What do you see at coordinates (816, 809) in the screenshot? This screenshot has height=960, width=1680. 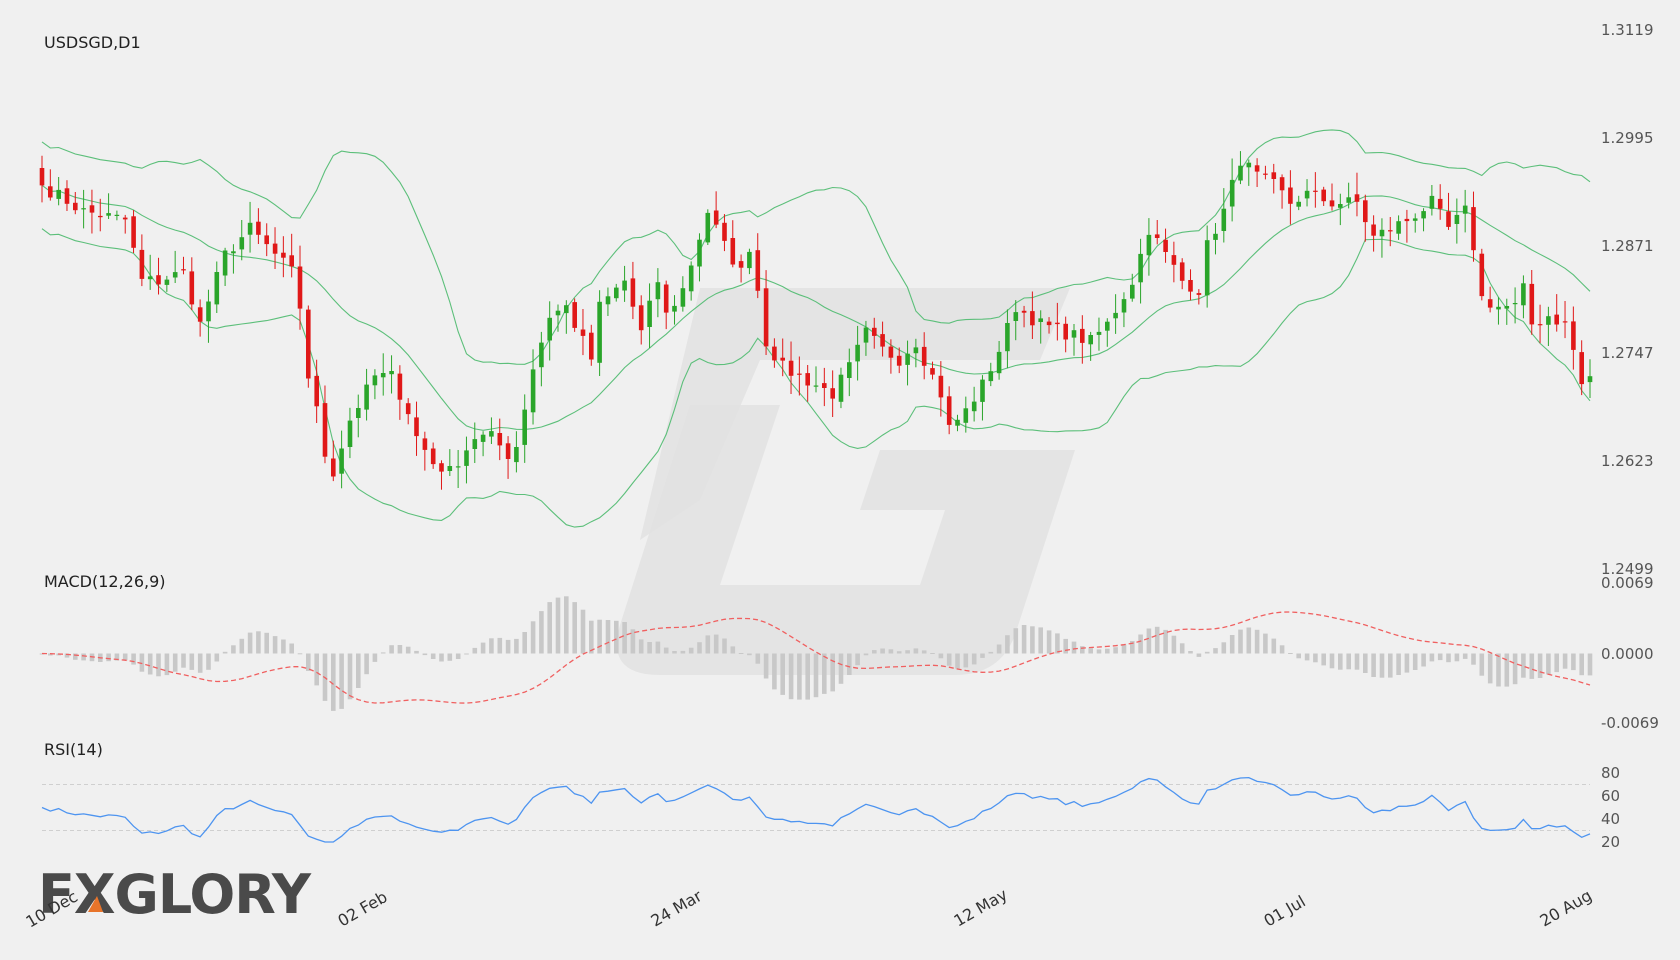 I see `rsi-path` at bounding box center [816, 809].